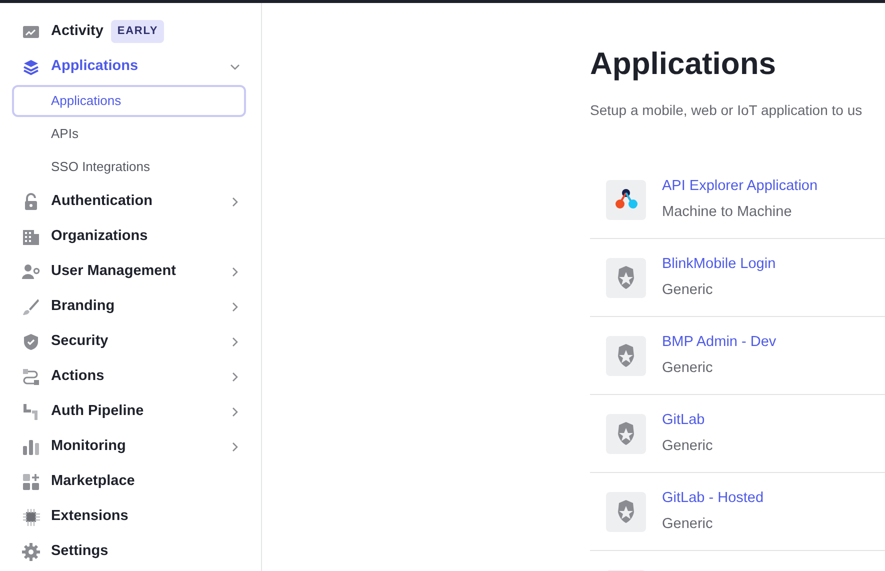 The image size is (885, 571). Describe the element at coordinates (713, 499) in the screenshot. I see `application-name-link: GitLab - Hosted` at that location.